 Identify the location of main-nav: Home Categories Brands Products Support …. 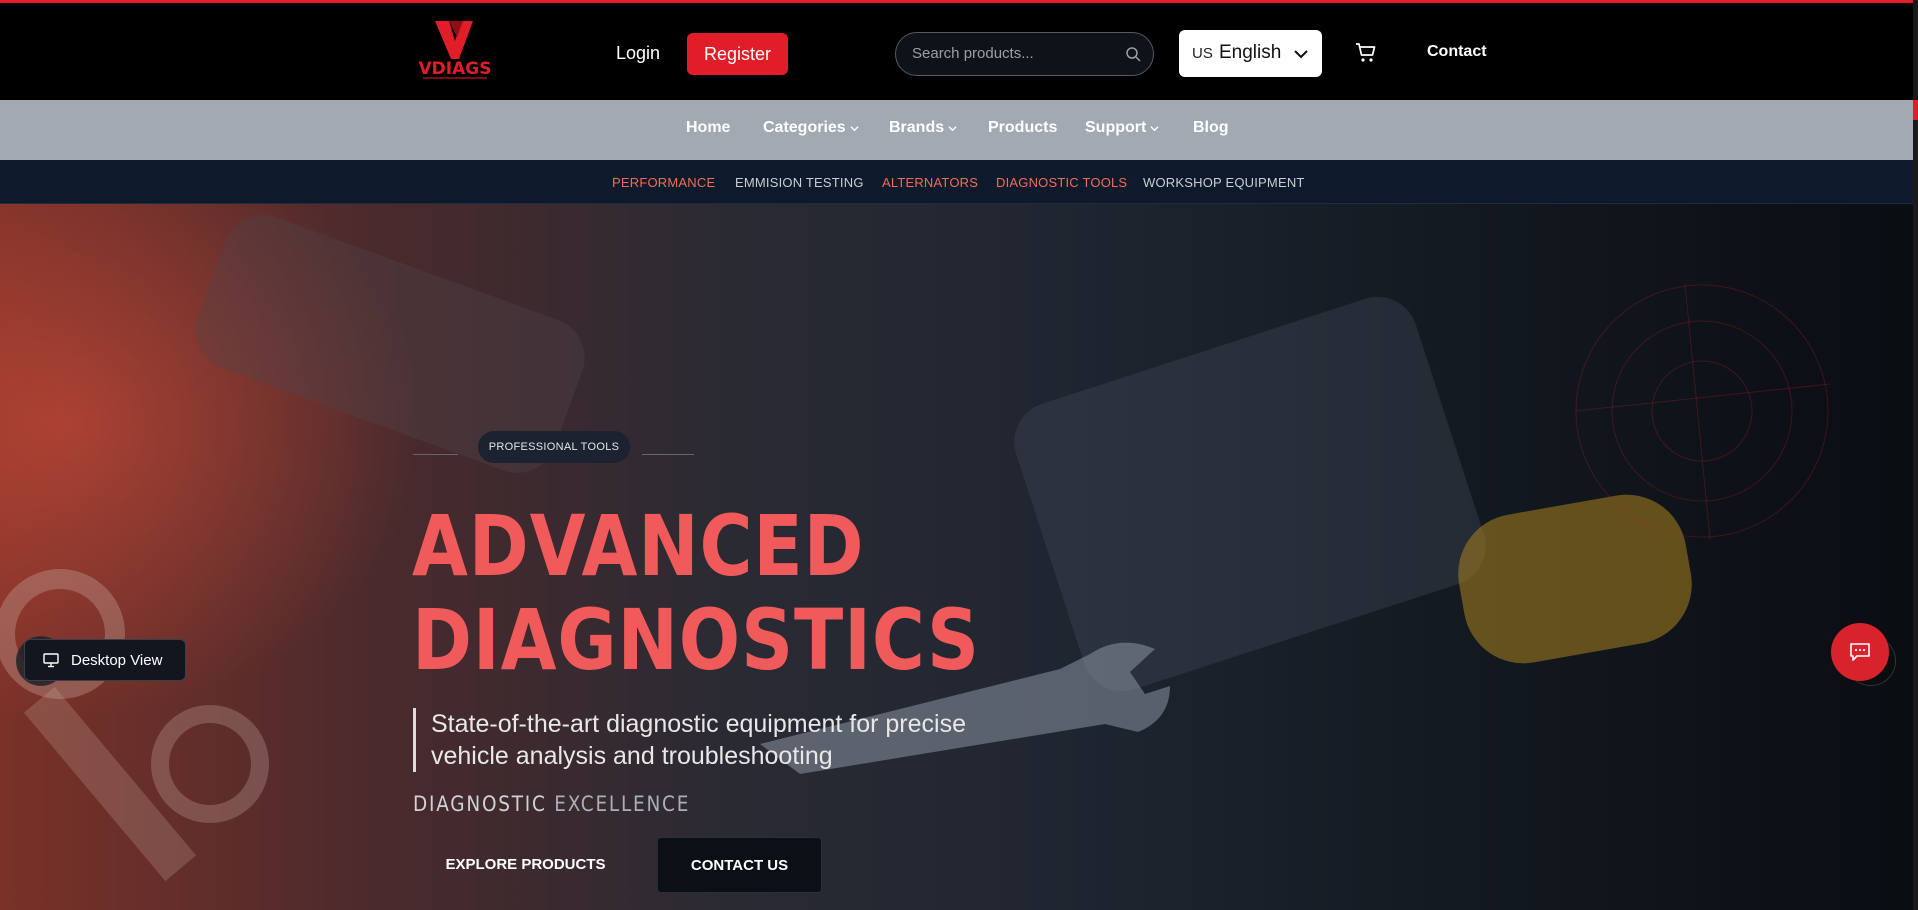
(956, 130).